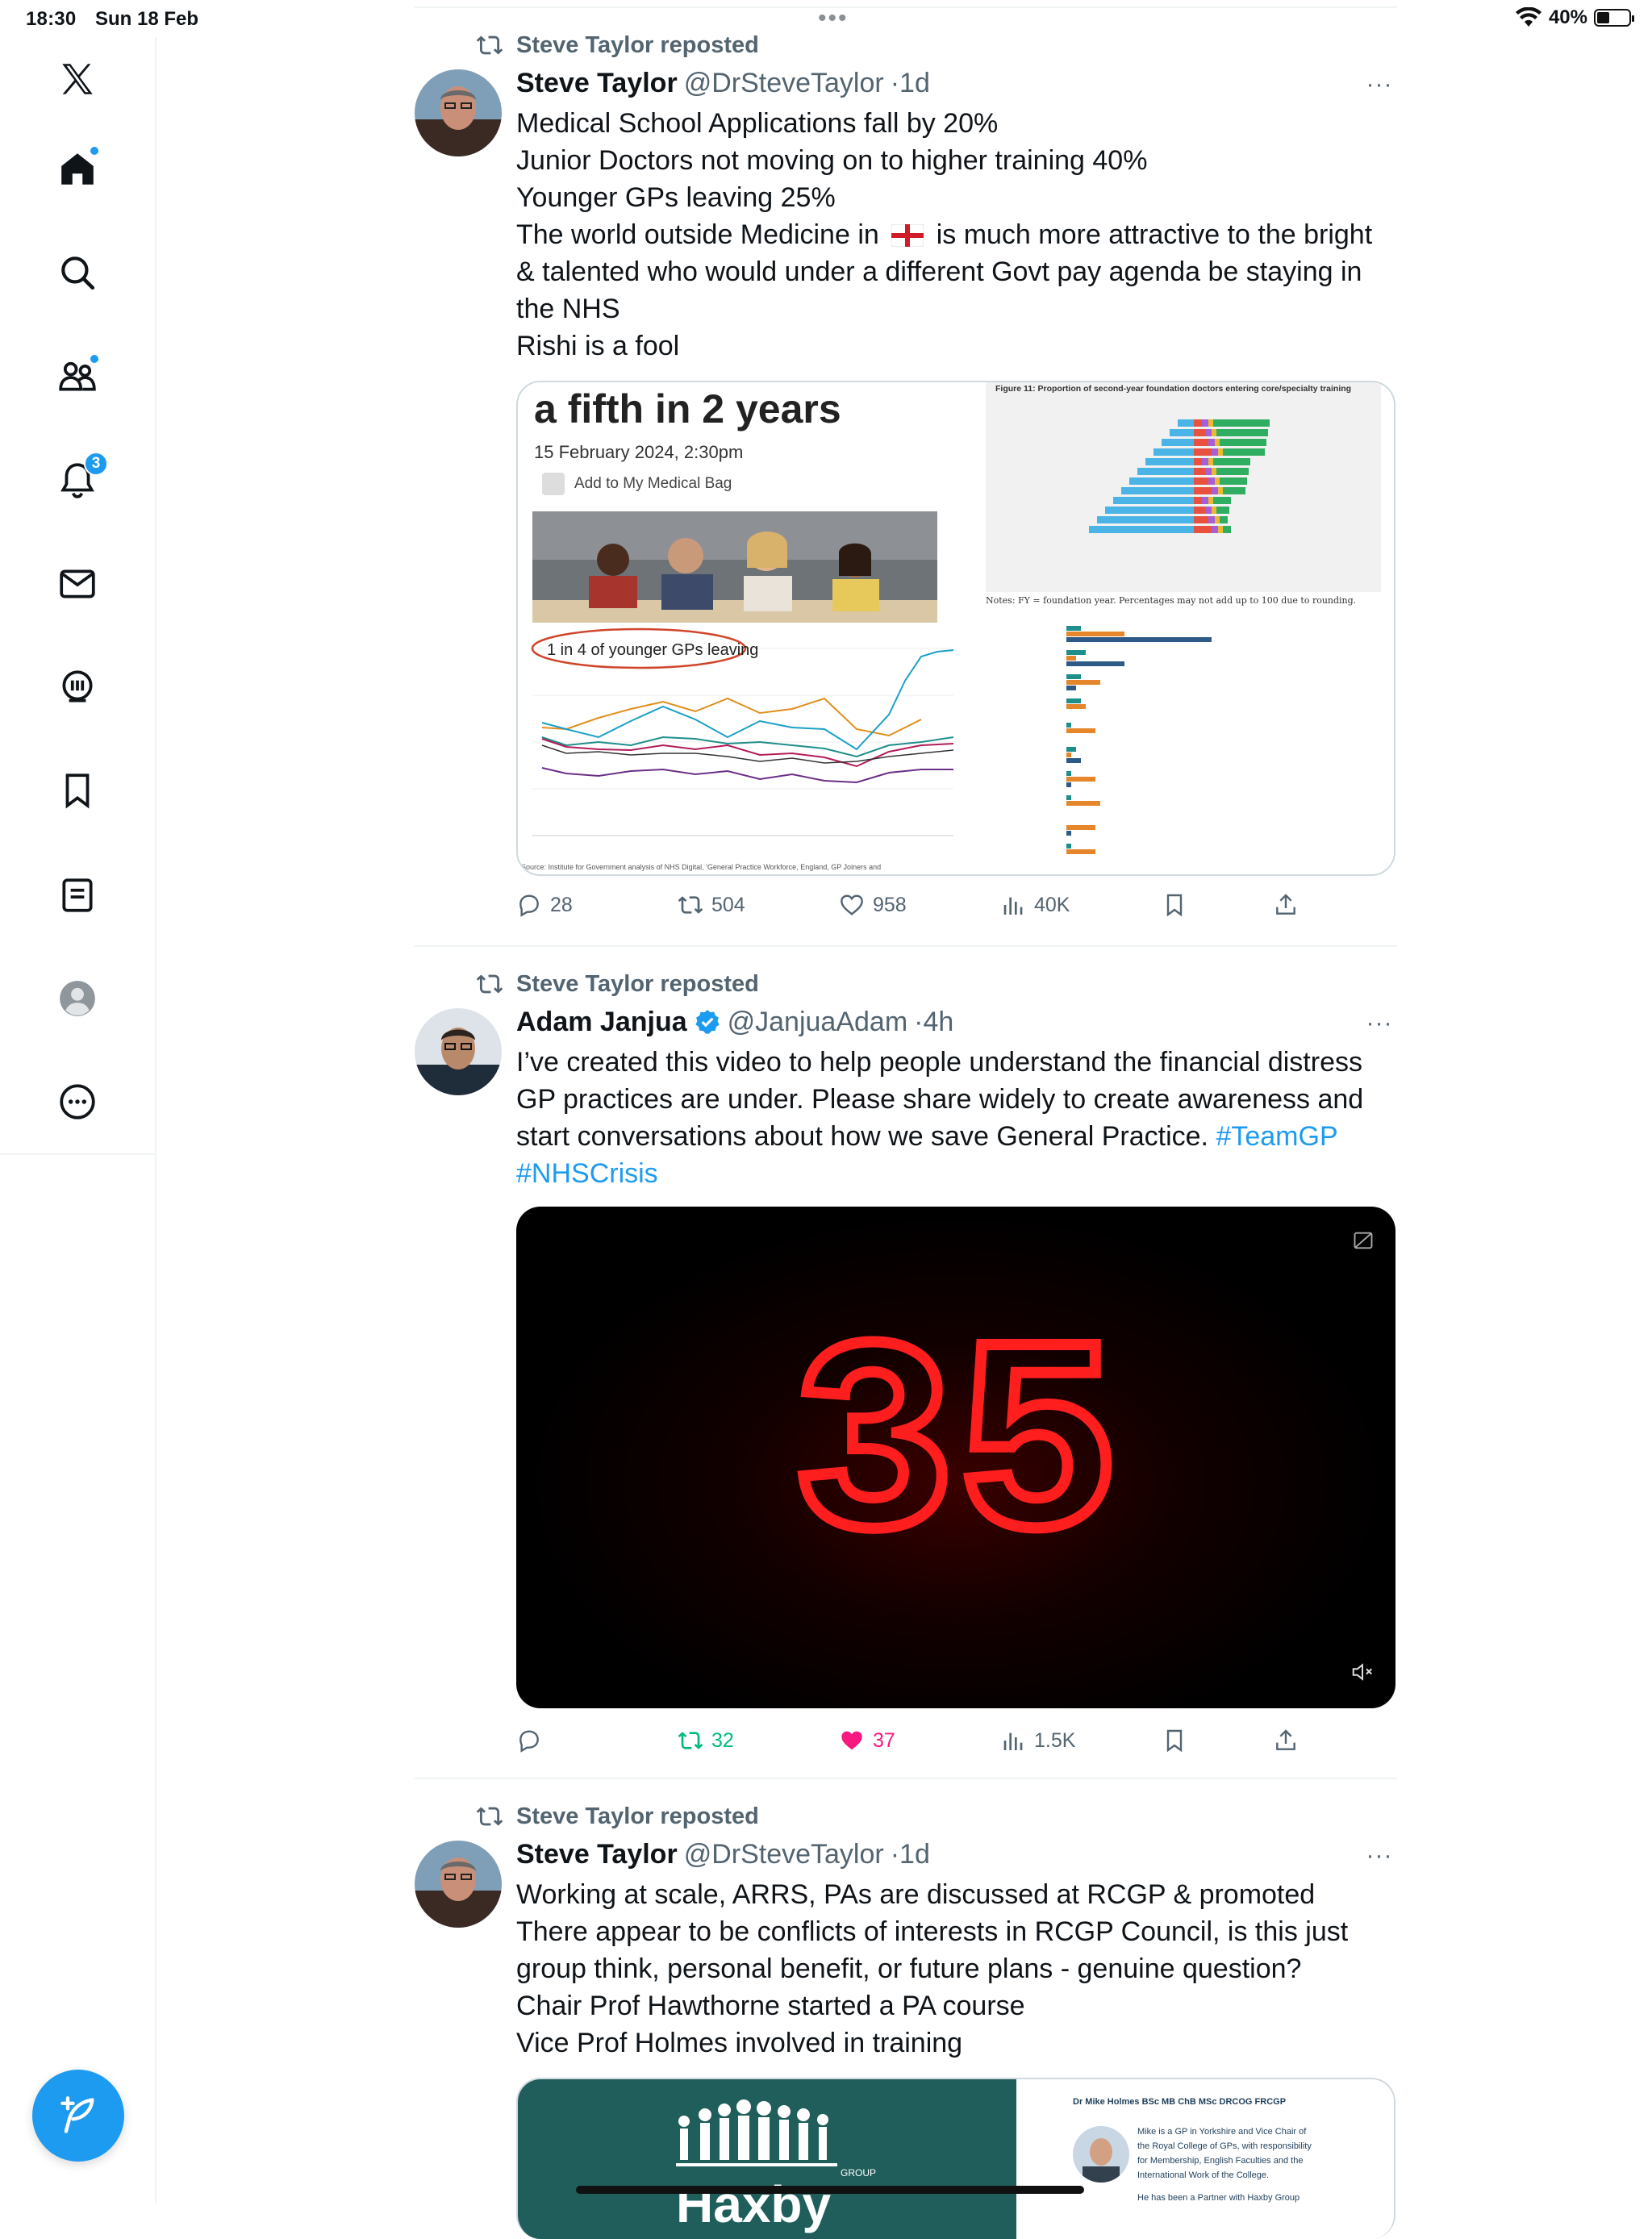  I want to click on lists-icon, so click(77, 895).